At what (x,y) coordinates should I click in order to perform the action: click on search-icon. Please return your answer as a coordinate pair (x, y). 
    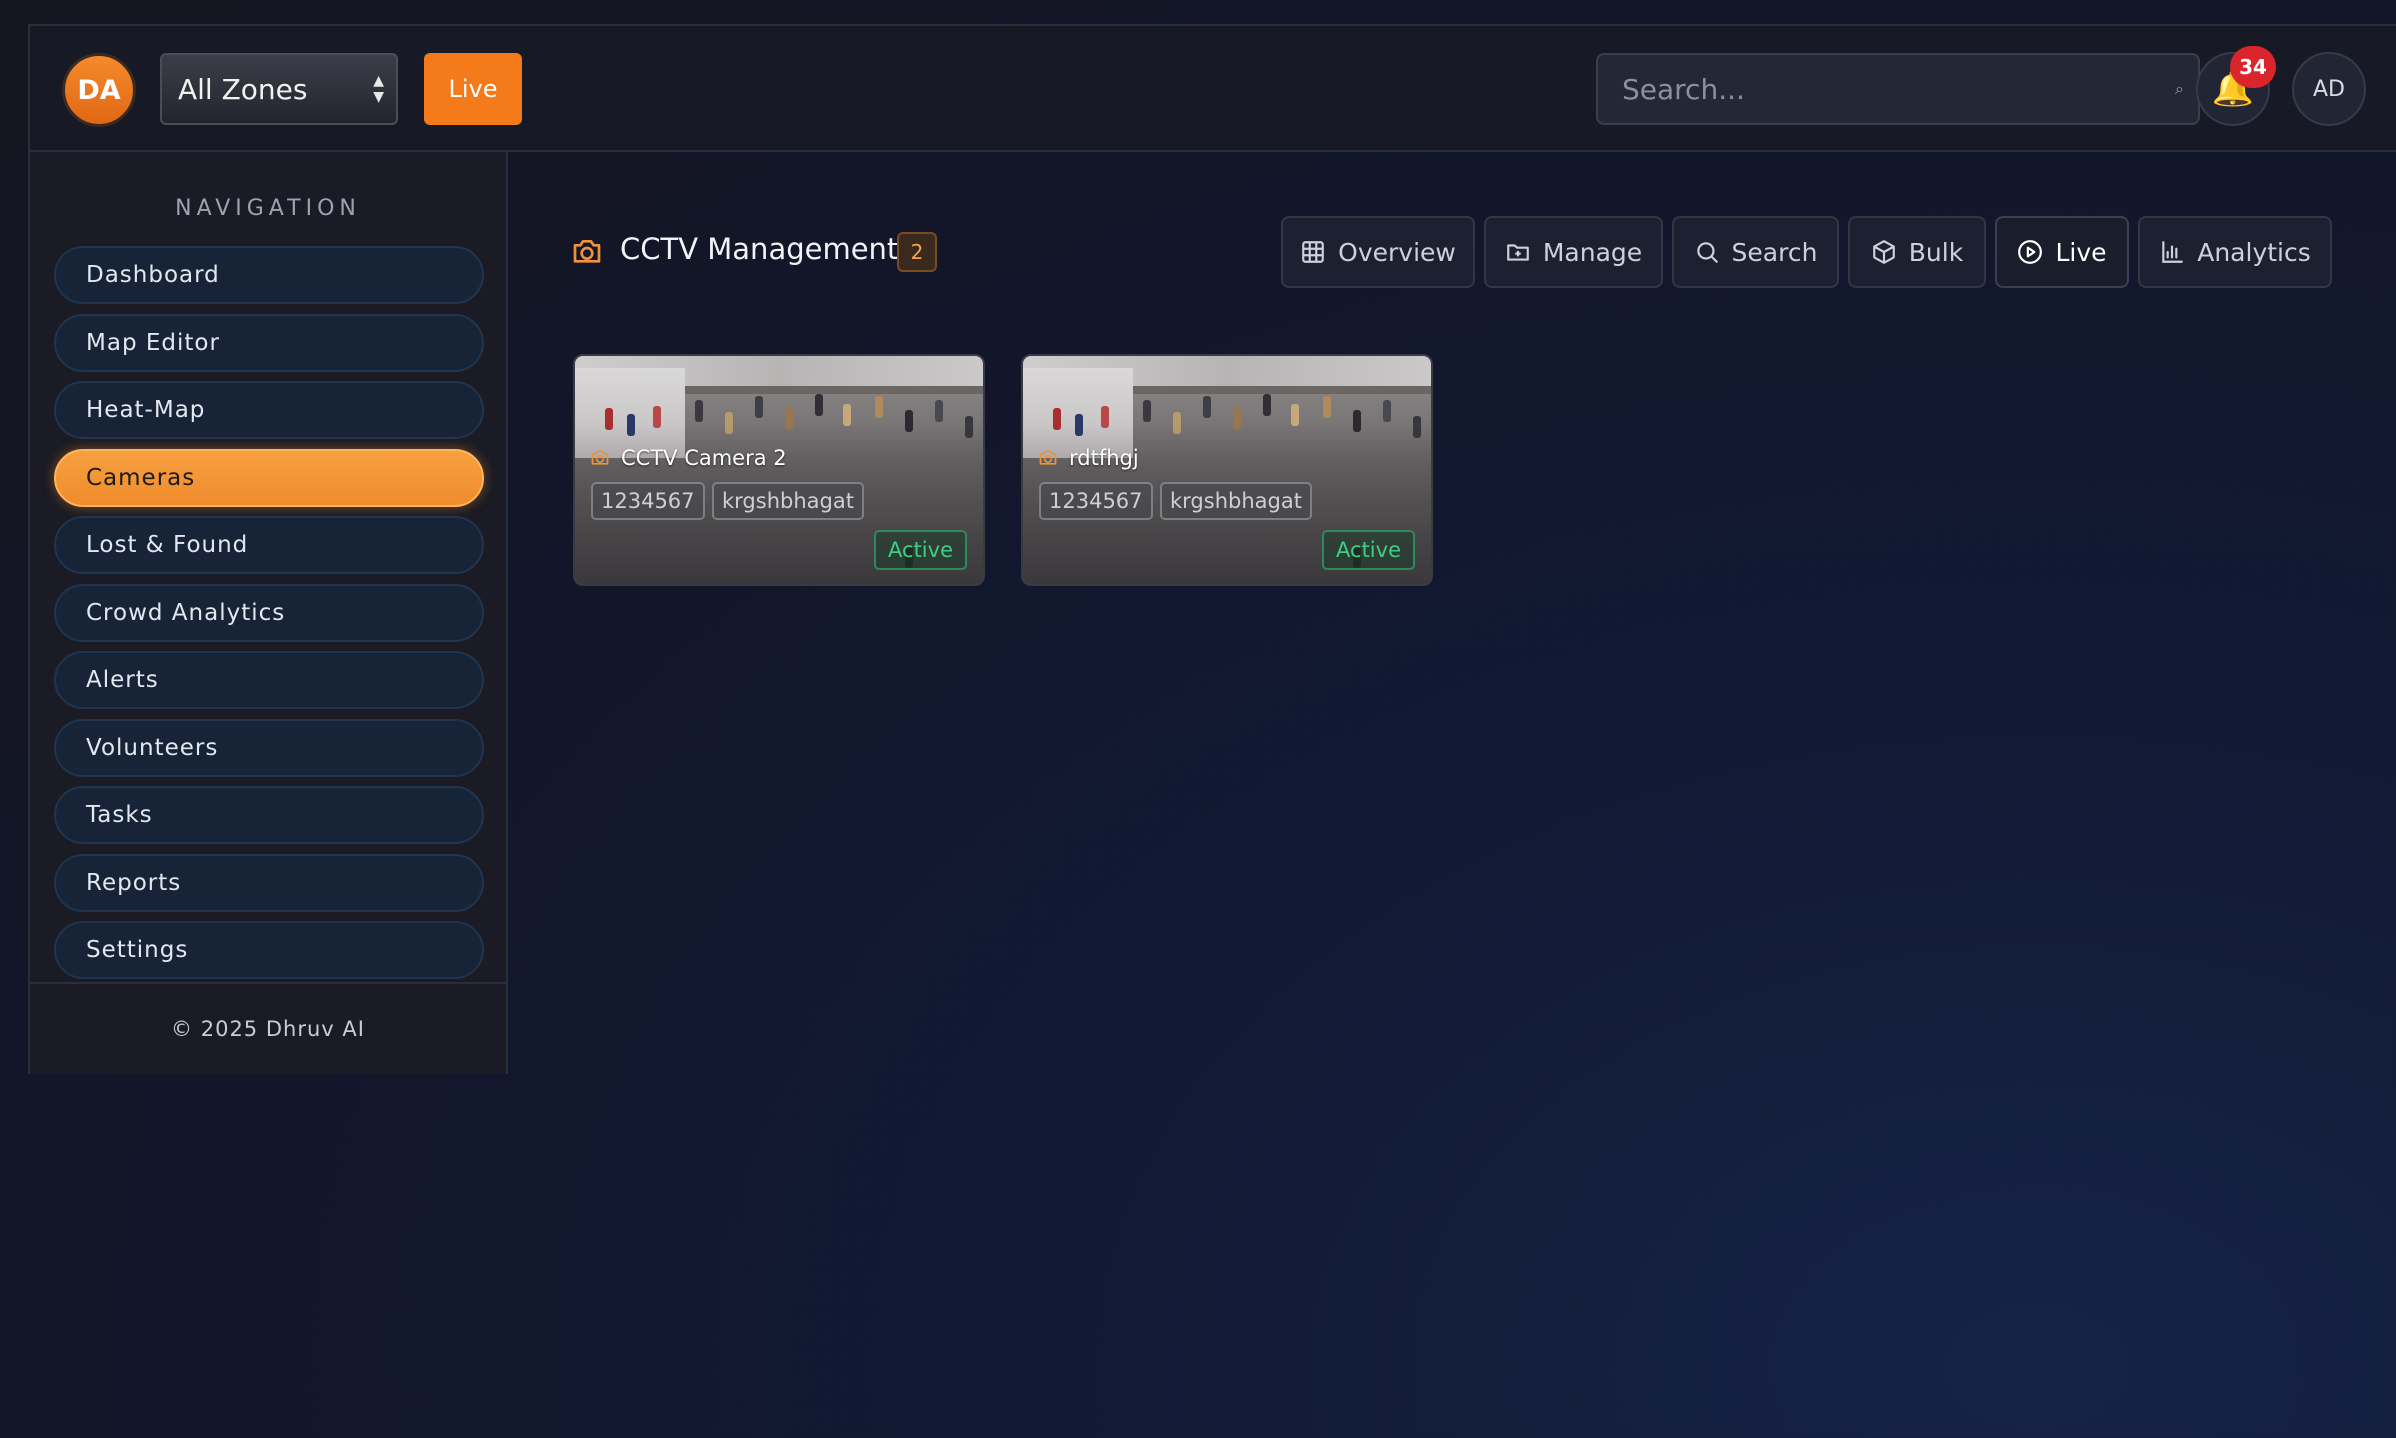
    Looking at the image, I should click on (1707, 252).